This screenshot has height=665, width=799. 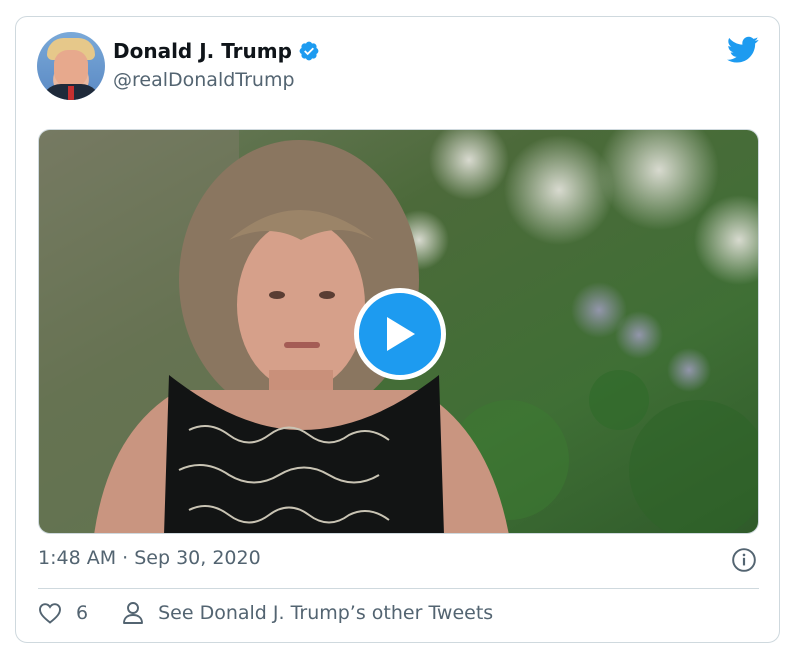 What do you see at coordinates (204, 80) in the screenshot?
I see `author-handle: @realDonaldTrump` at bounding box center [204, 80].